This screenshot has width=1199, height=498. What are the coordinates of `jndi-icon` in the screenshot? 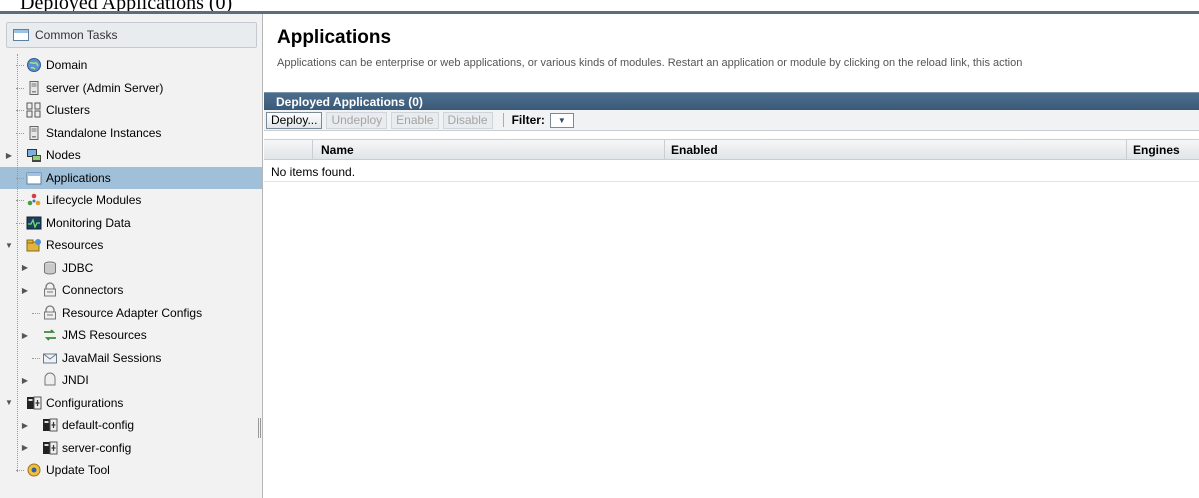 It's located at (50, 380).